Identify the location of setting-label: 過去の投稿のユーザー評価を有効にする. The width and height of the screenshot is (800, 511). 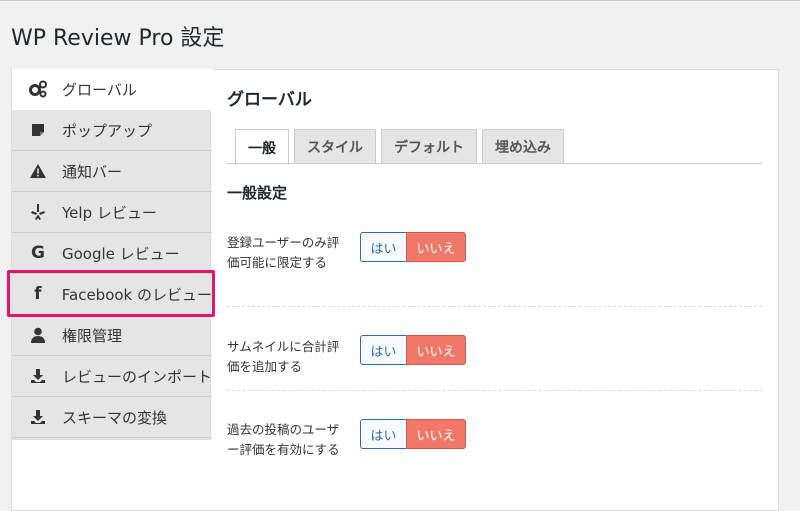
(283, 439).